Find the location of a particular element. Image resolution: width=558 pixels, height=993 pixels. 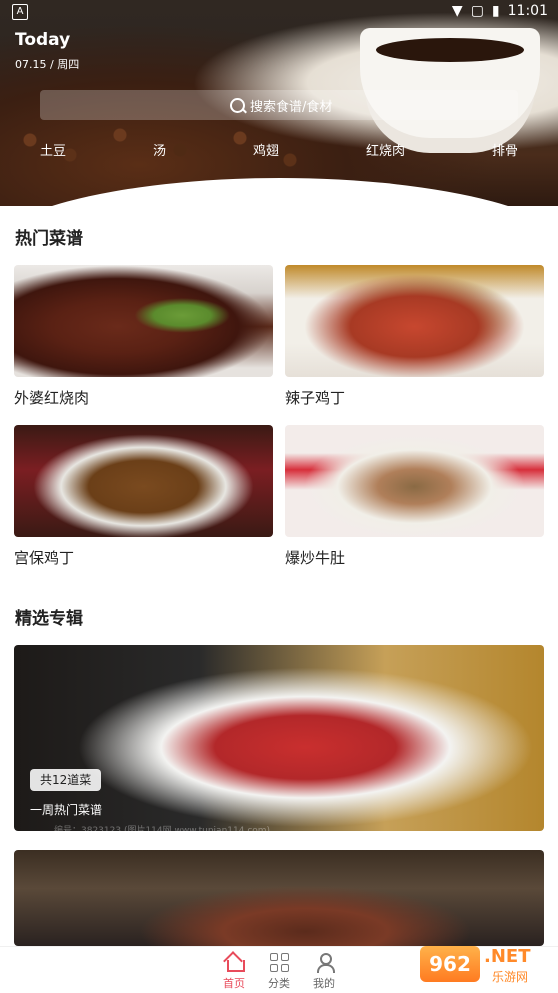

nav-category-label: 分类 is located at coordinates (279, 983).